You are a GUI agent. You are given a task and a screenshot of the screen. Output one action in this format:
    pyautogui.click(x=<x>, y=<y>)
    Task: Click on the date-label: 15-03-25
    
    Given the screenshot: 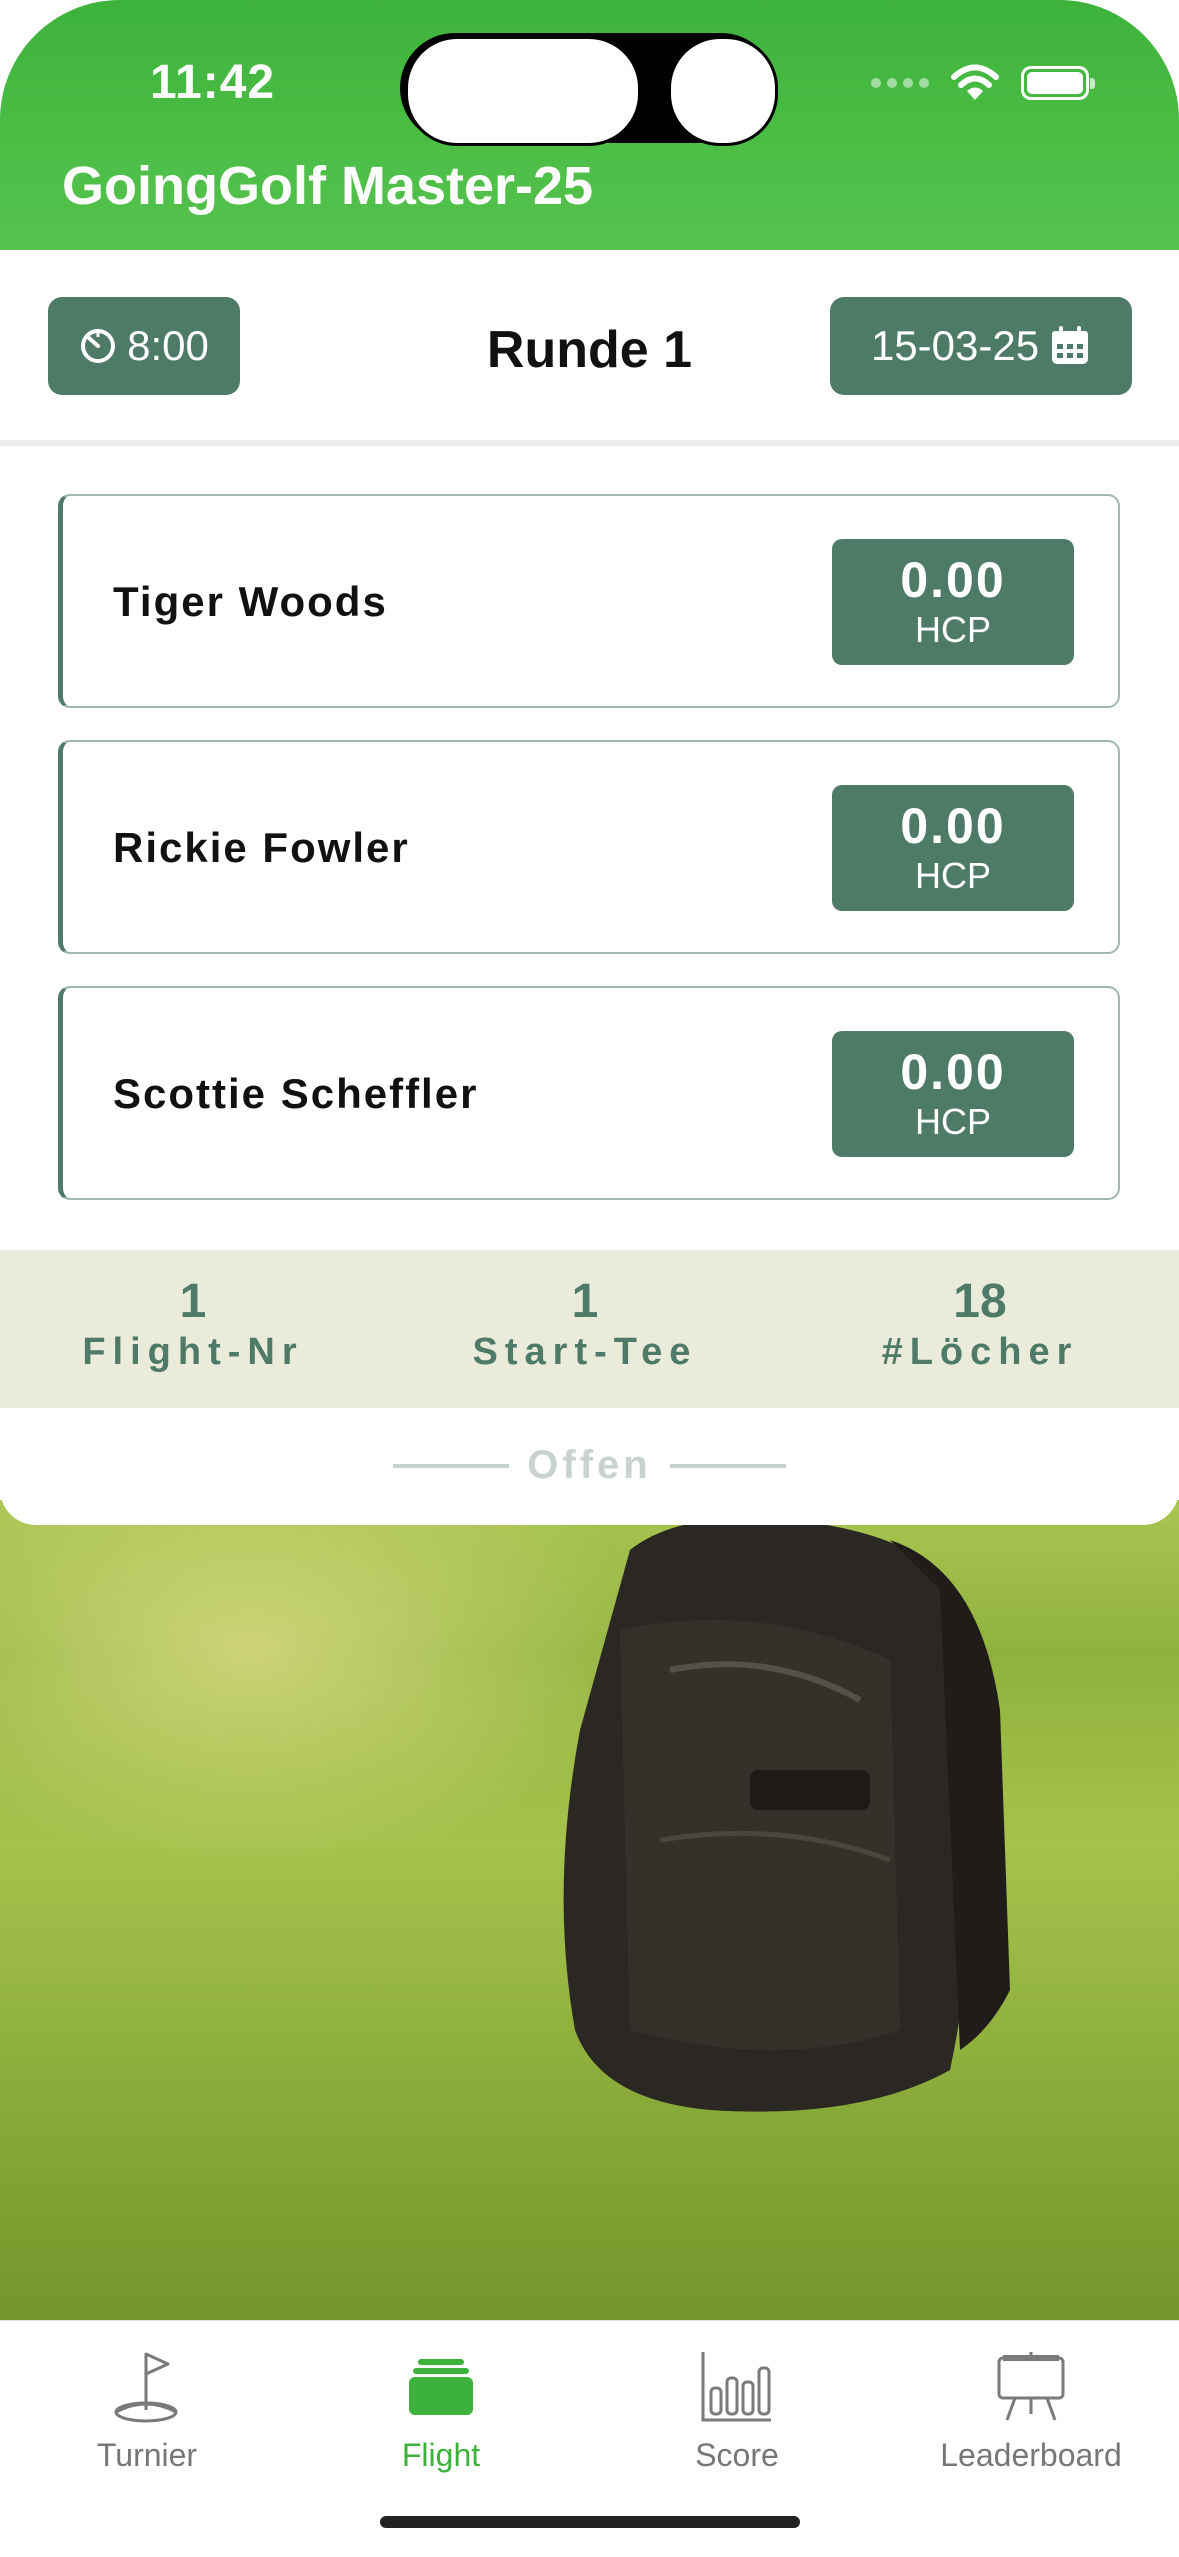 What is the action you would take?
    pyautogui.click(x=955, y=345)
    